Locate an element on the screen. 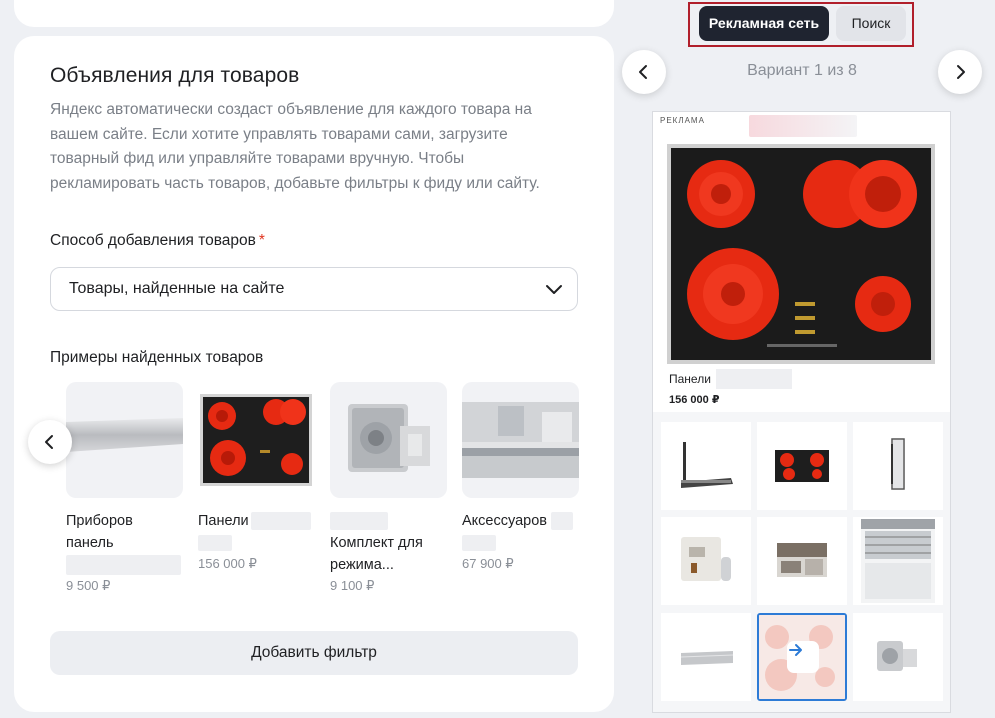 The image size is (995, 718). ad-product-name: Панели is located at coordinates (690, 379).